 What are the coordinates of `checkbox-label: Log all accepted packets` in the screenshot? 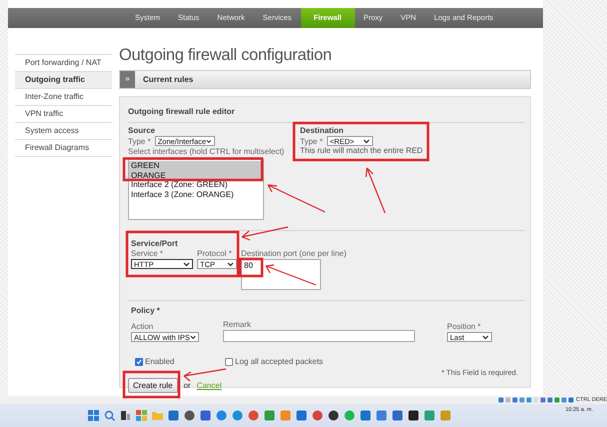 It's located at (279, 361).